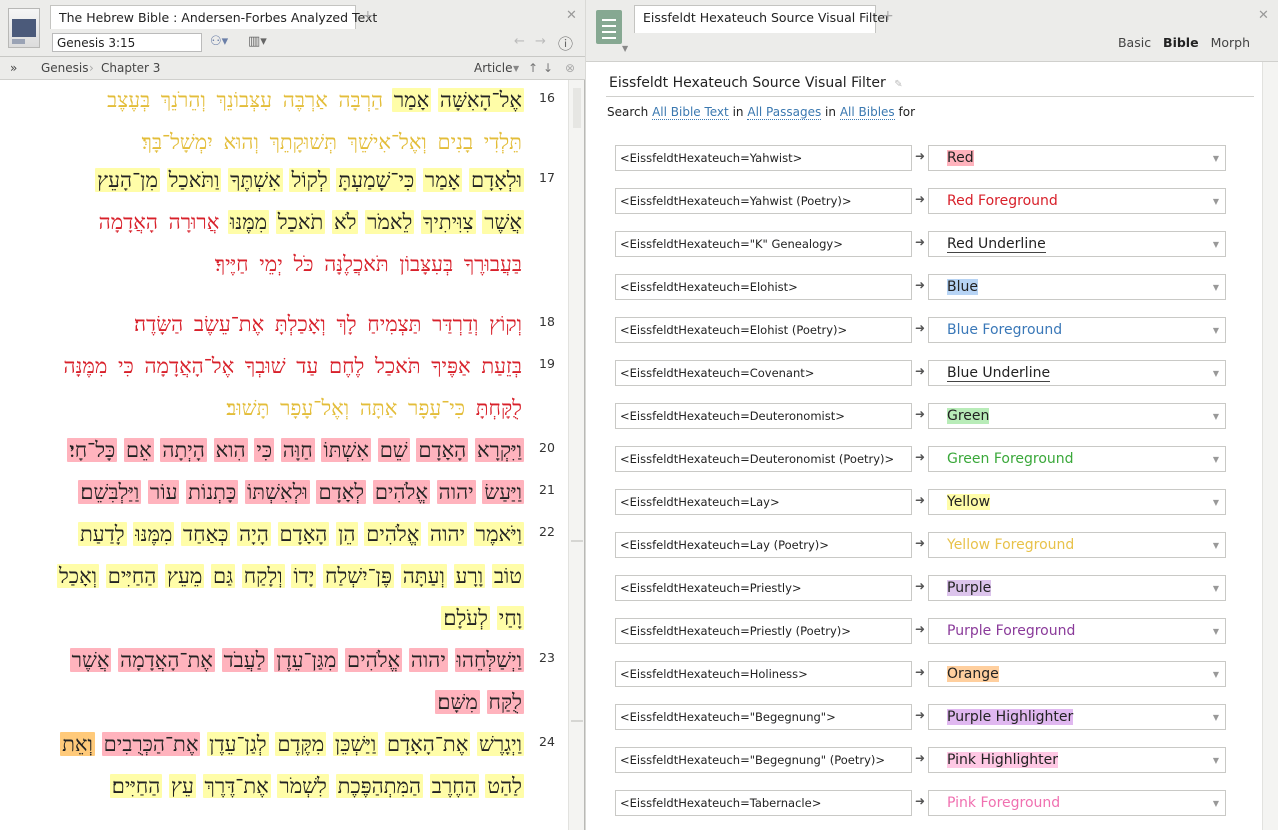 The width and height of the screenshot is (1278, 830). I want to click on hebrew-word: תַּצְמִיחַ, so click(394, 324).